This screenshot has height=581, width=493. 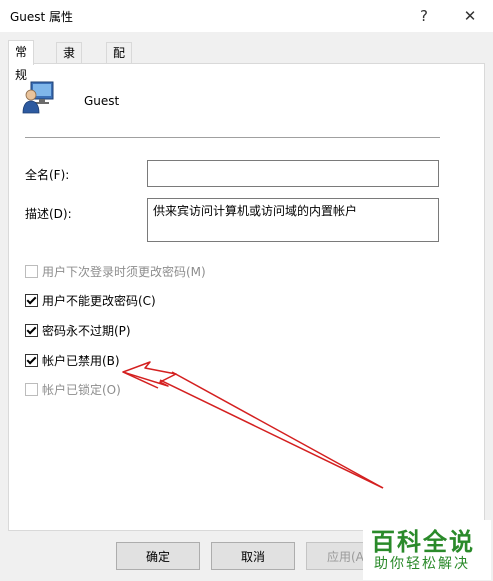 I want to click on watermark-subtitle: 助你轻松解决, so click(x=422, y=564).